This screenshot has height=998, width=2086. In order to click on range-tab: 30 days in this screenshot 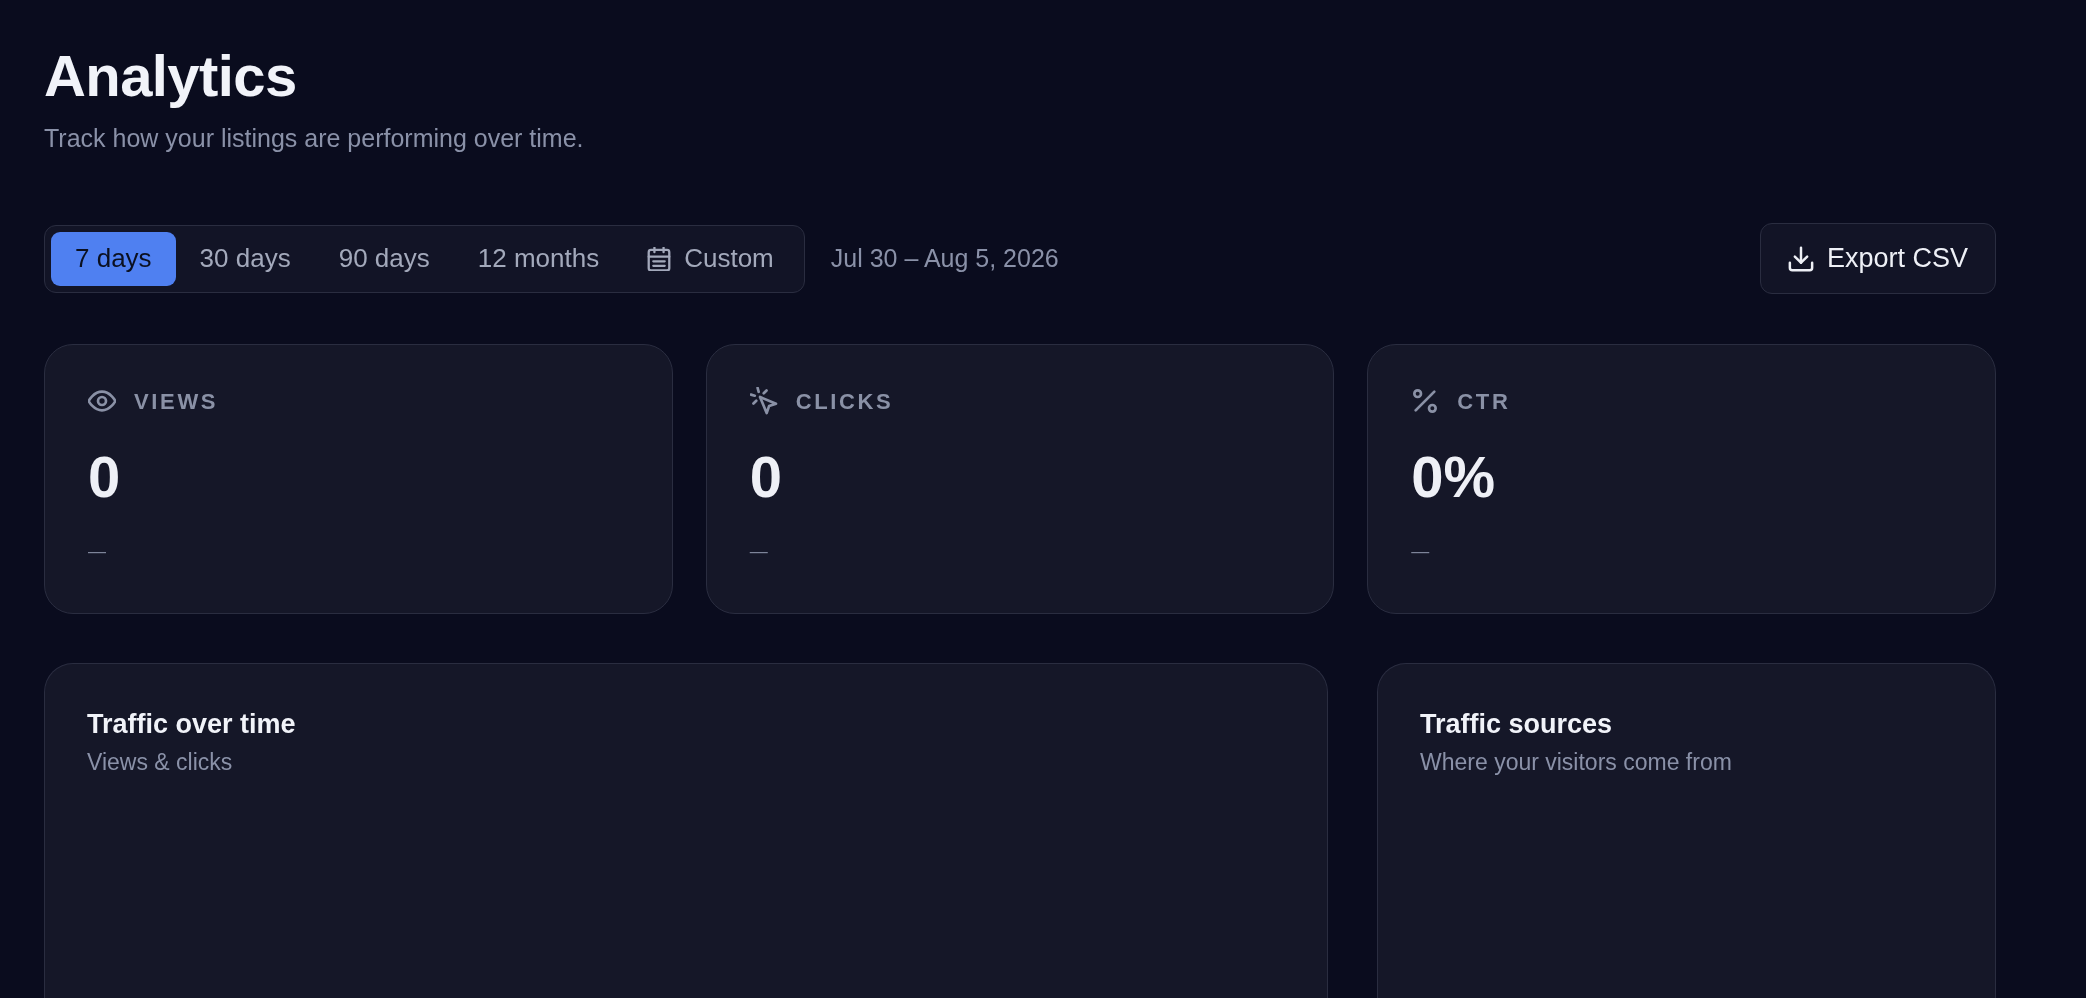, I will do `click(245, 258)`.